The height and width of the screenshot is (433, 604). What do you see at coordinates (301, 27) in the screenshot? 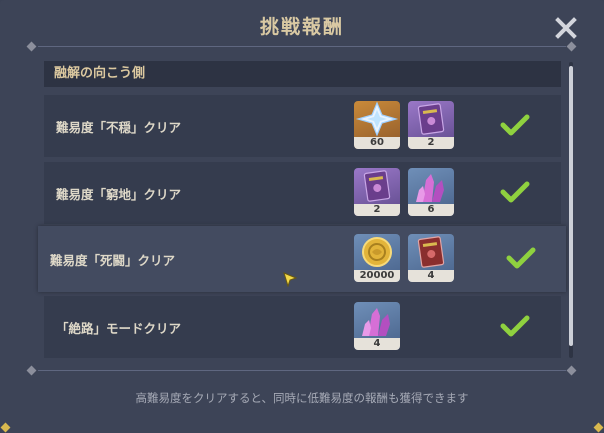
I see `dialog-title: 挑戦報酬` at bounding box center [301, 27].